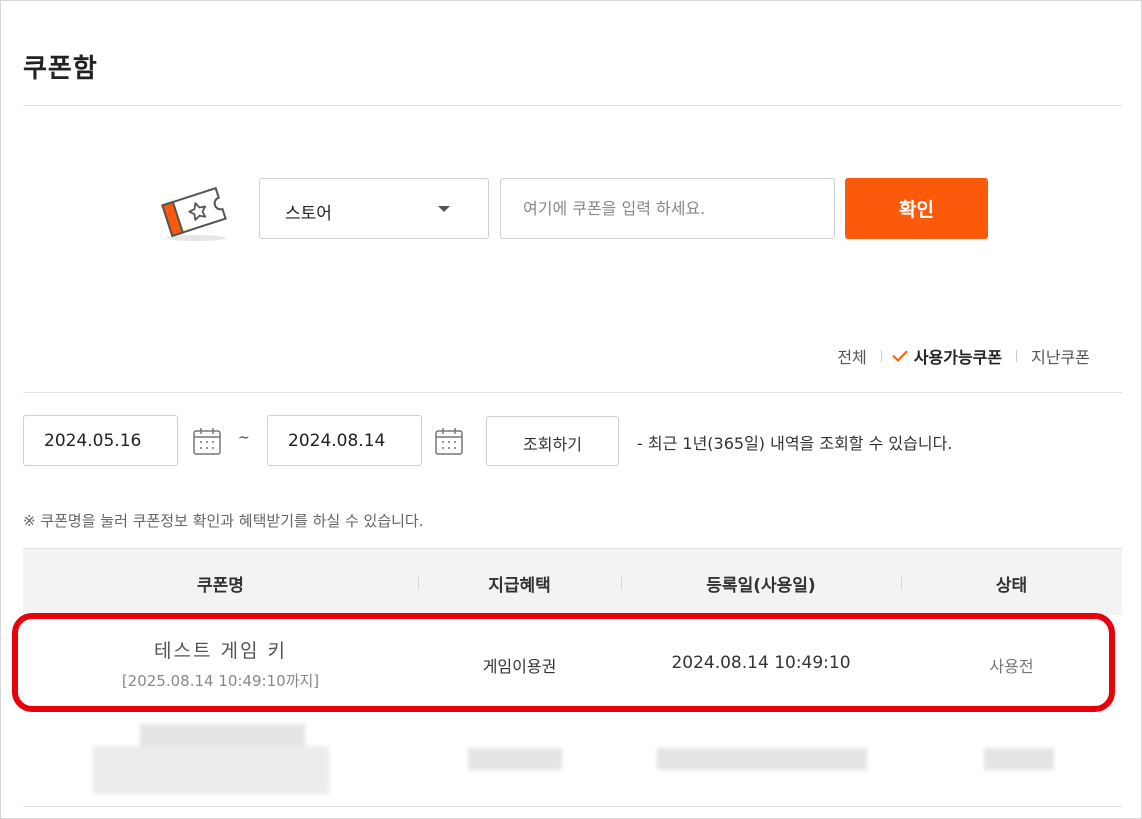  What do you see at coordinates (194, 213) in the screenshot?
I see `coupon-ticket-icon` at bounding box center [194, 213].